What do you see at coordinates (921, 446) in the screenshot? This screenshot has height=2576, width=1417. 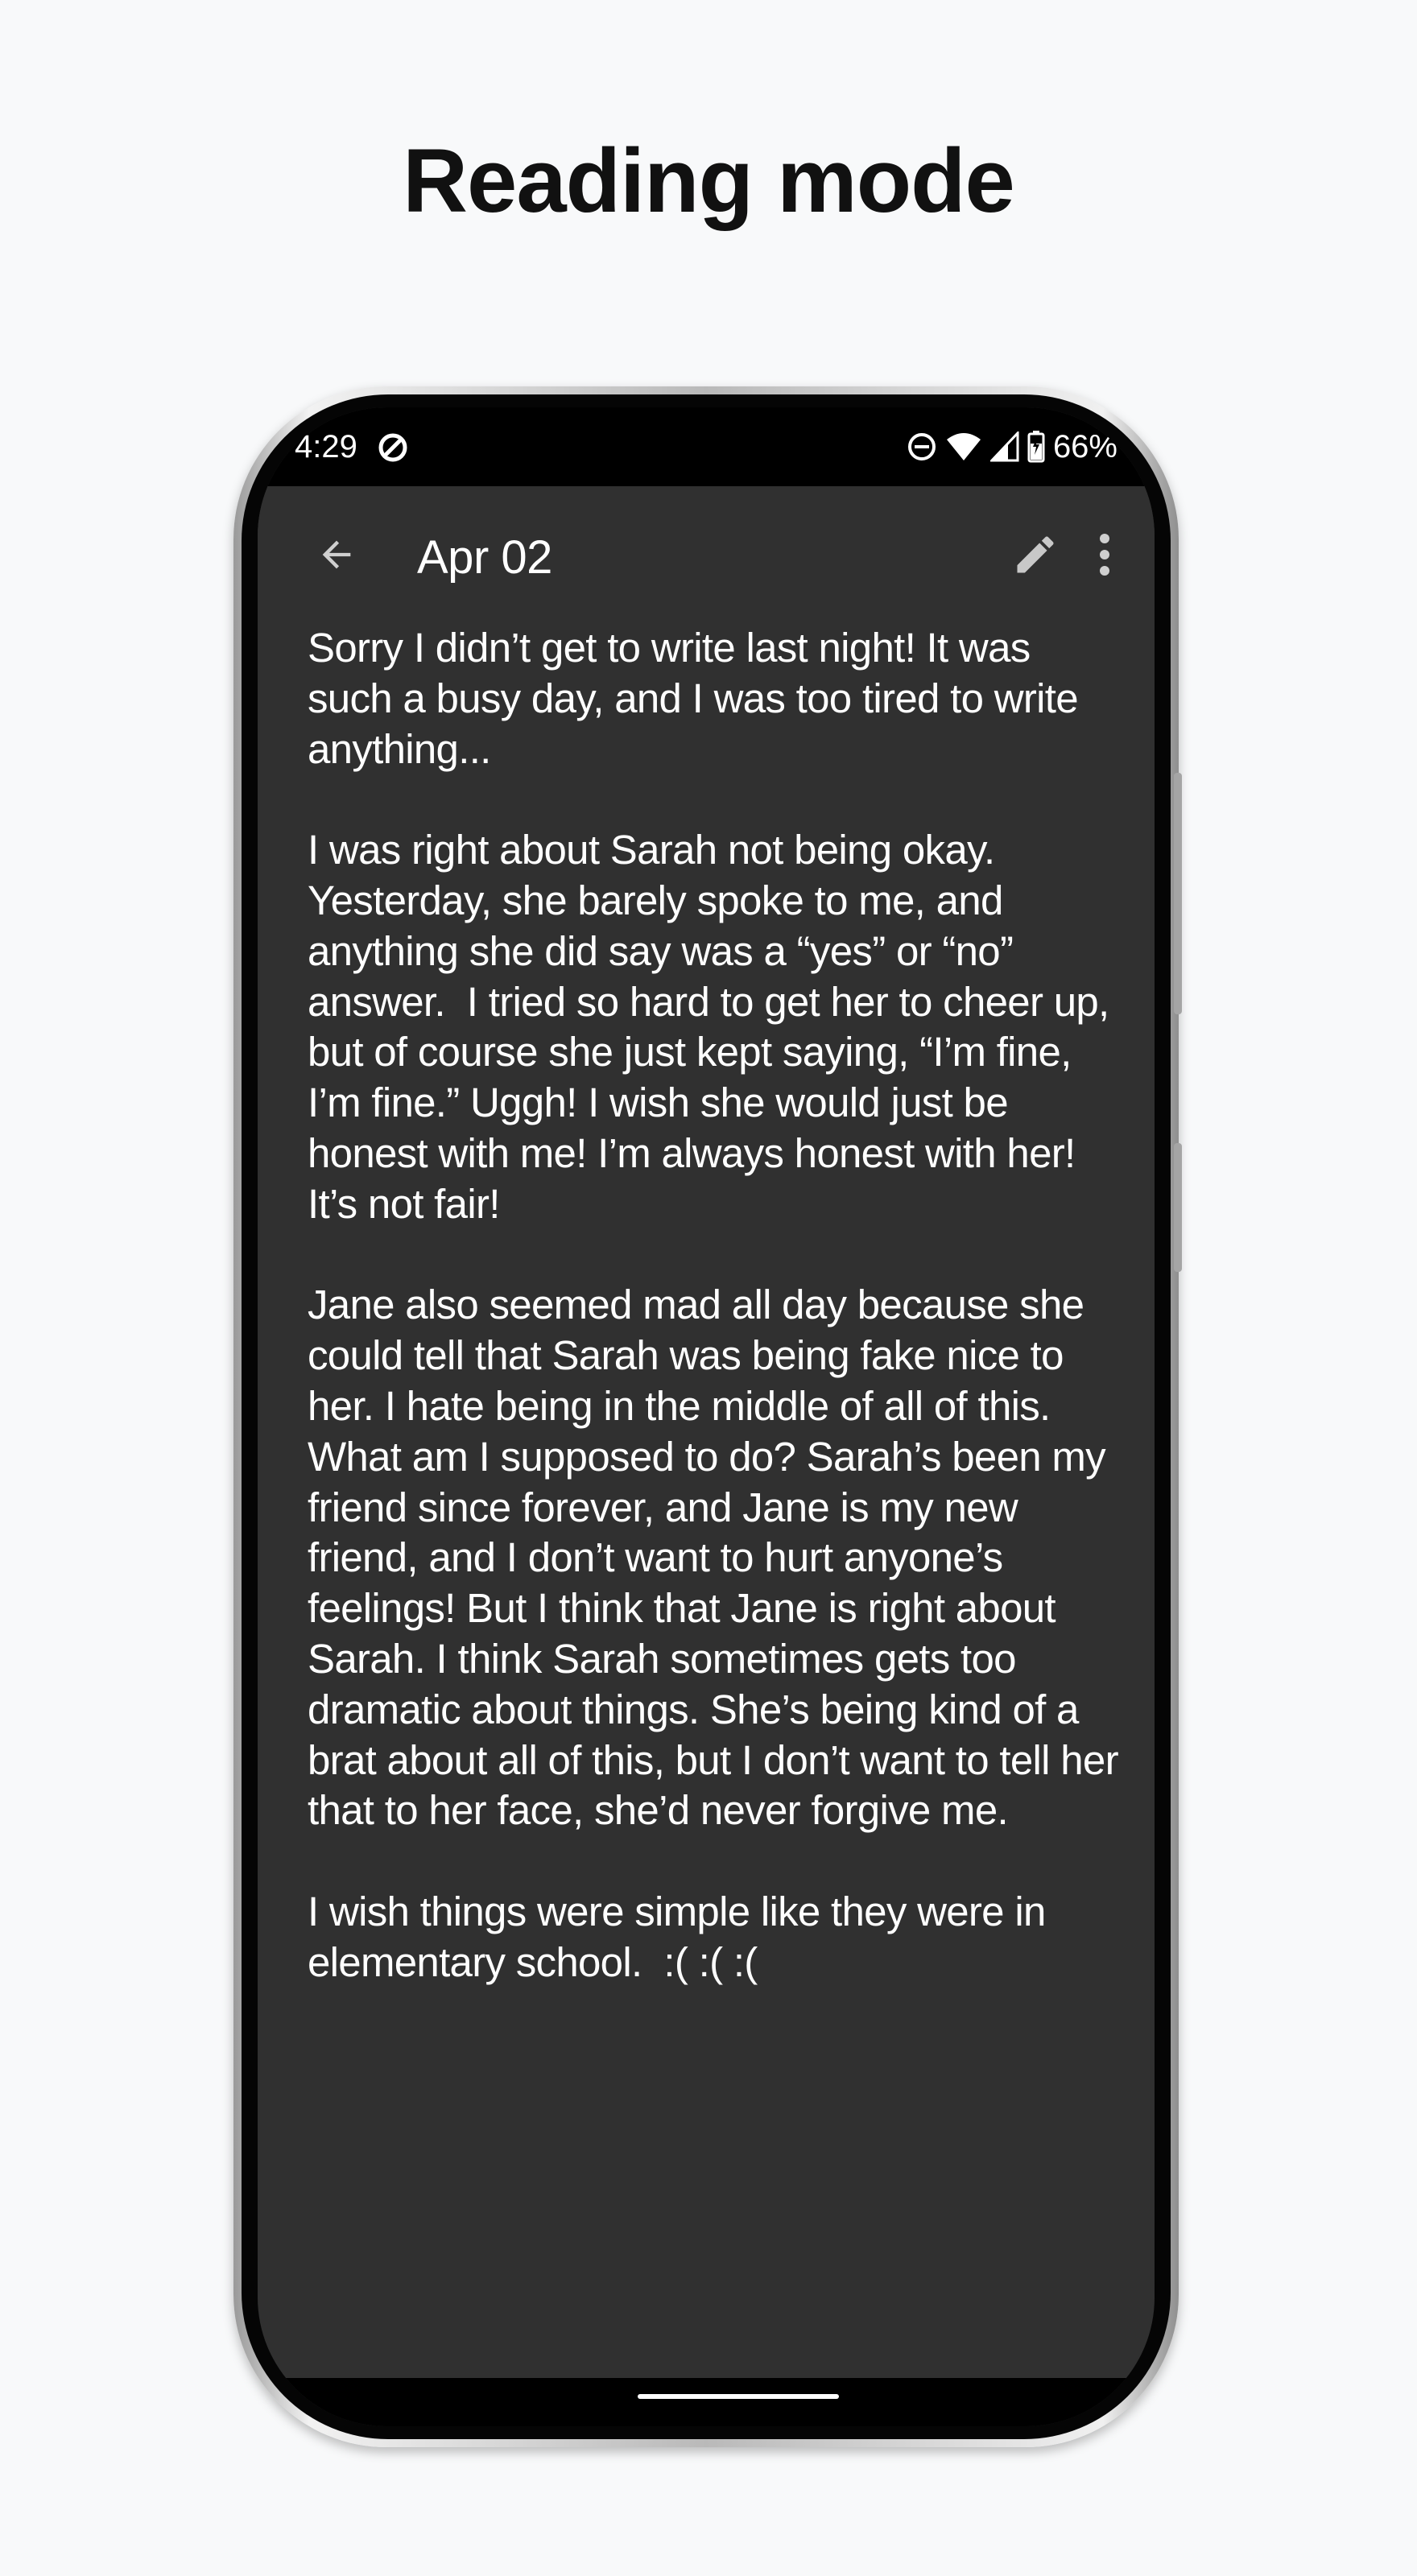 I see `do-not-disturb-icon` at bounding box center [921, 446].